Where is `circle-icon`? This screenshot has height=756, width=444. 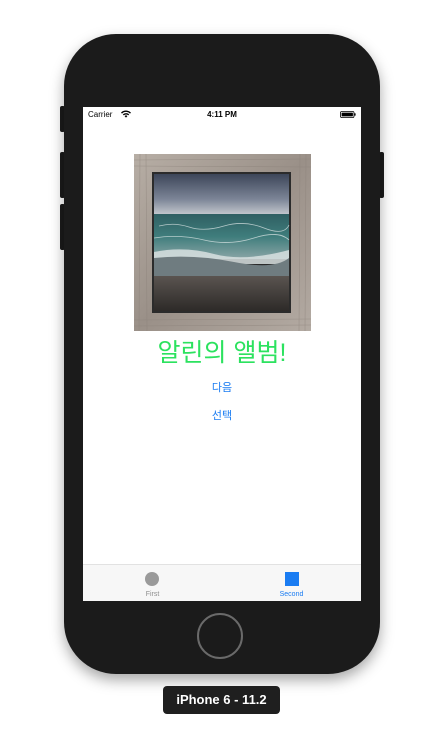 circle-icon is located at coordinates (152, 579).